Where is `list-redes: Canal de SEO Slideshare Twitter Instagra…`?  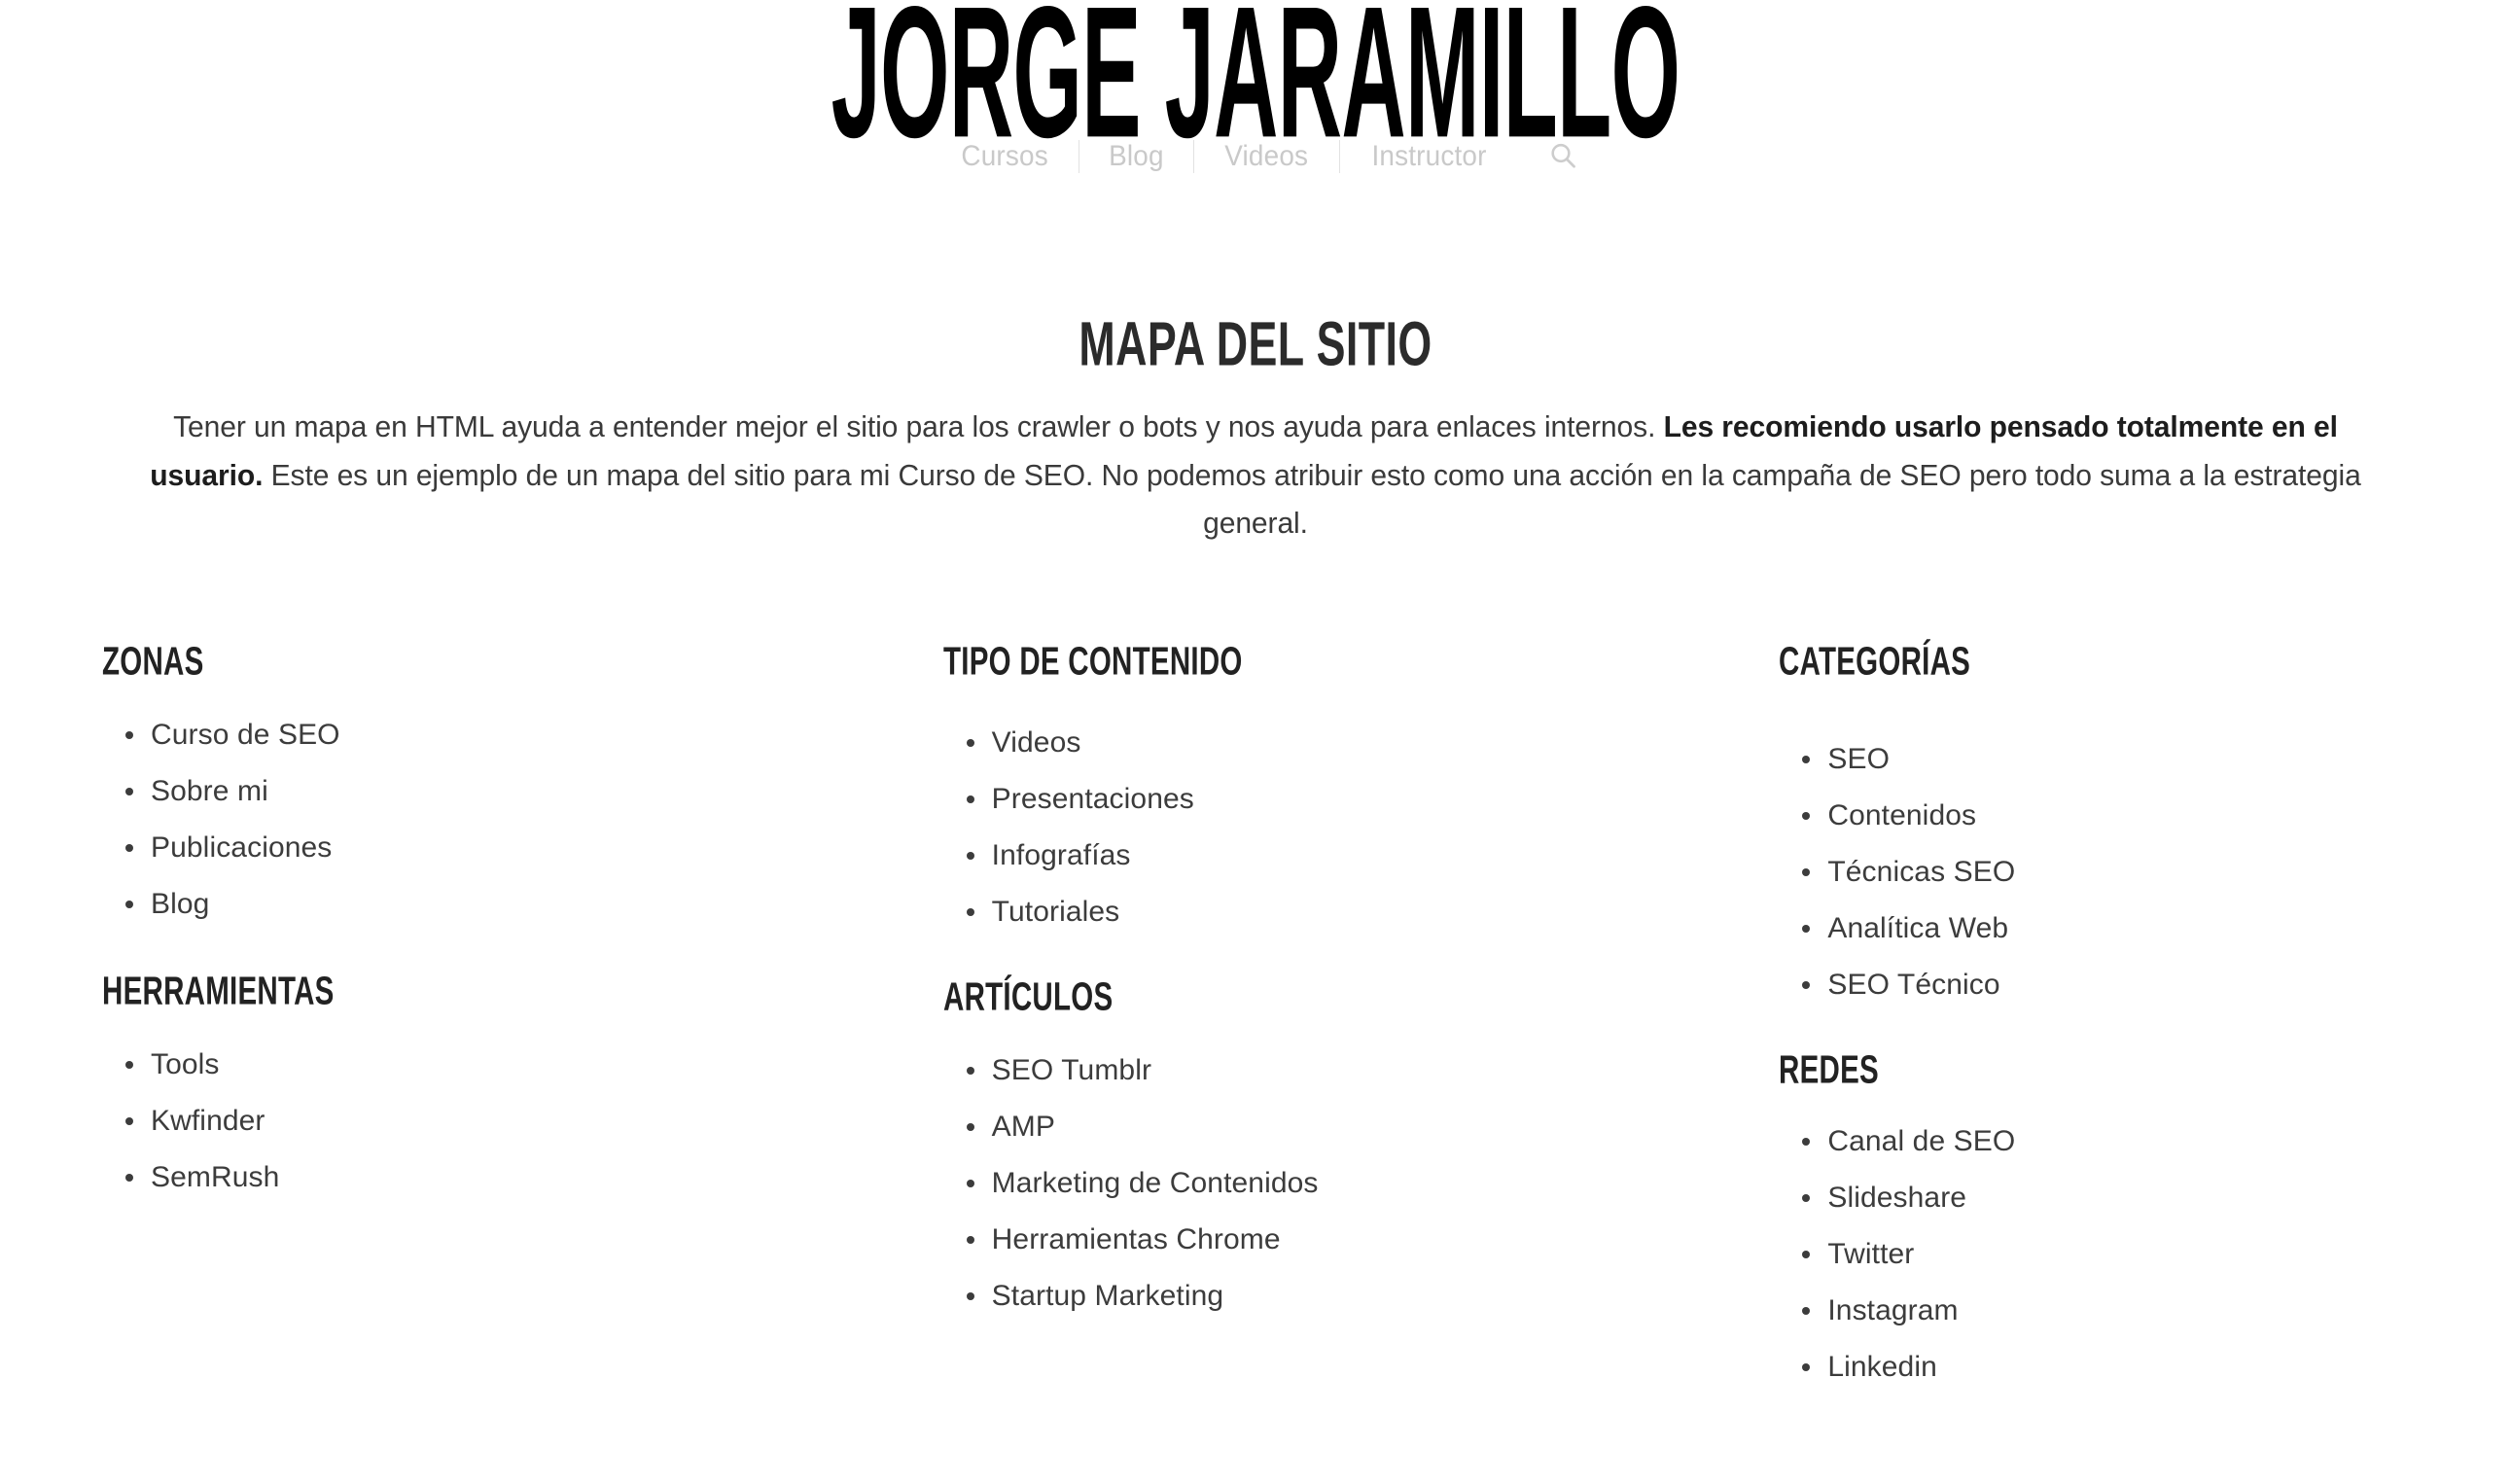
list-redes: Canal de SEO Slideshare Twitter Instagra… is located at coordinates (2145, 1254).